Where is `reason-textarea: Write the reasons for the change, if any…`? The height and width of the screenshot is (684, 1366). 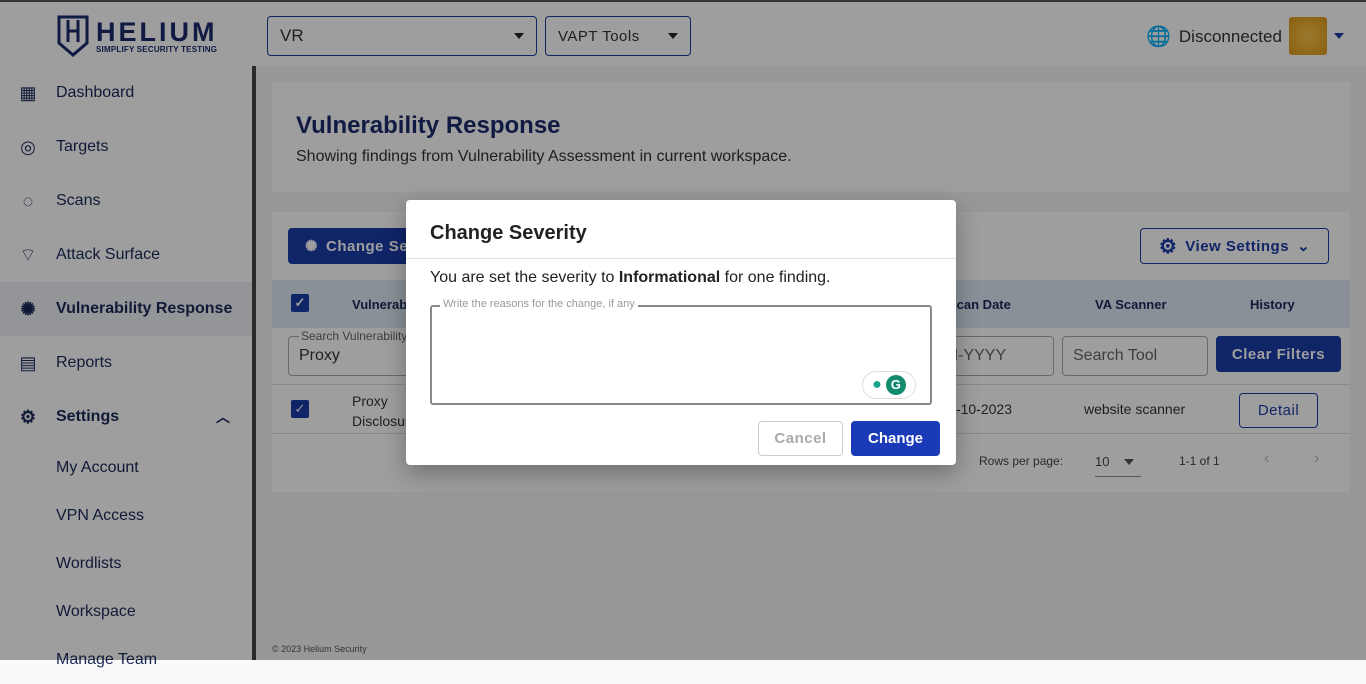 reason-textarea: Write the reasons for the change, if any… is located at coordinates (681, 351).